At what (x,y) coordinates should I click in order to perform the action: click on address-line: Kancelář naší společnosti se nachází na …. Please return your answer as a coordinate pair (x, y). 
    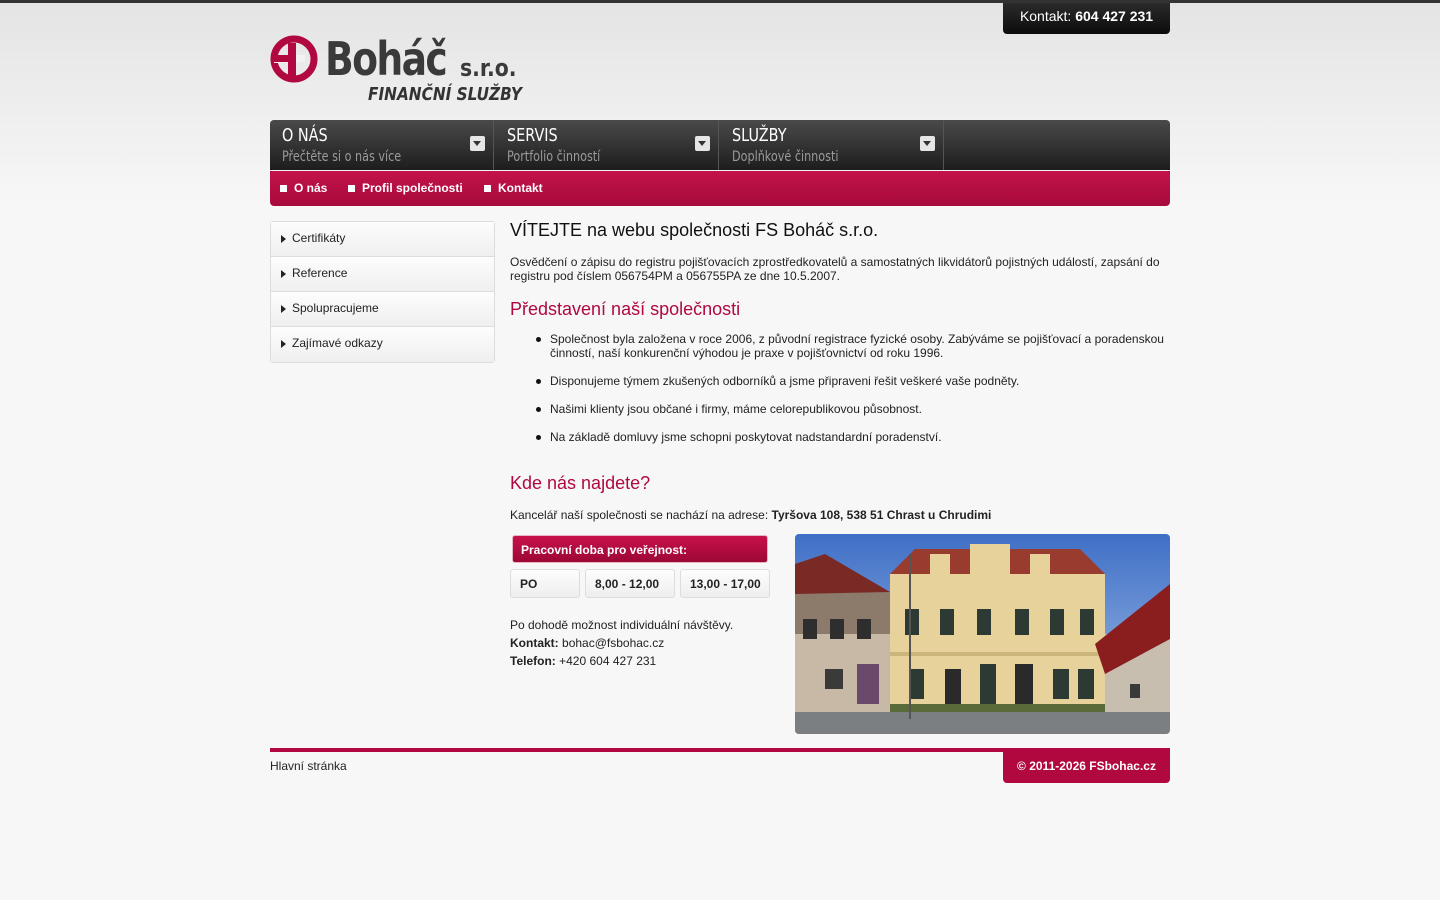
    Looking at the image, I should click on (750, 515).